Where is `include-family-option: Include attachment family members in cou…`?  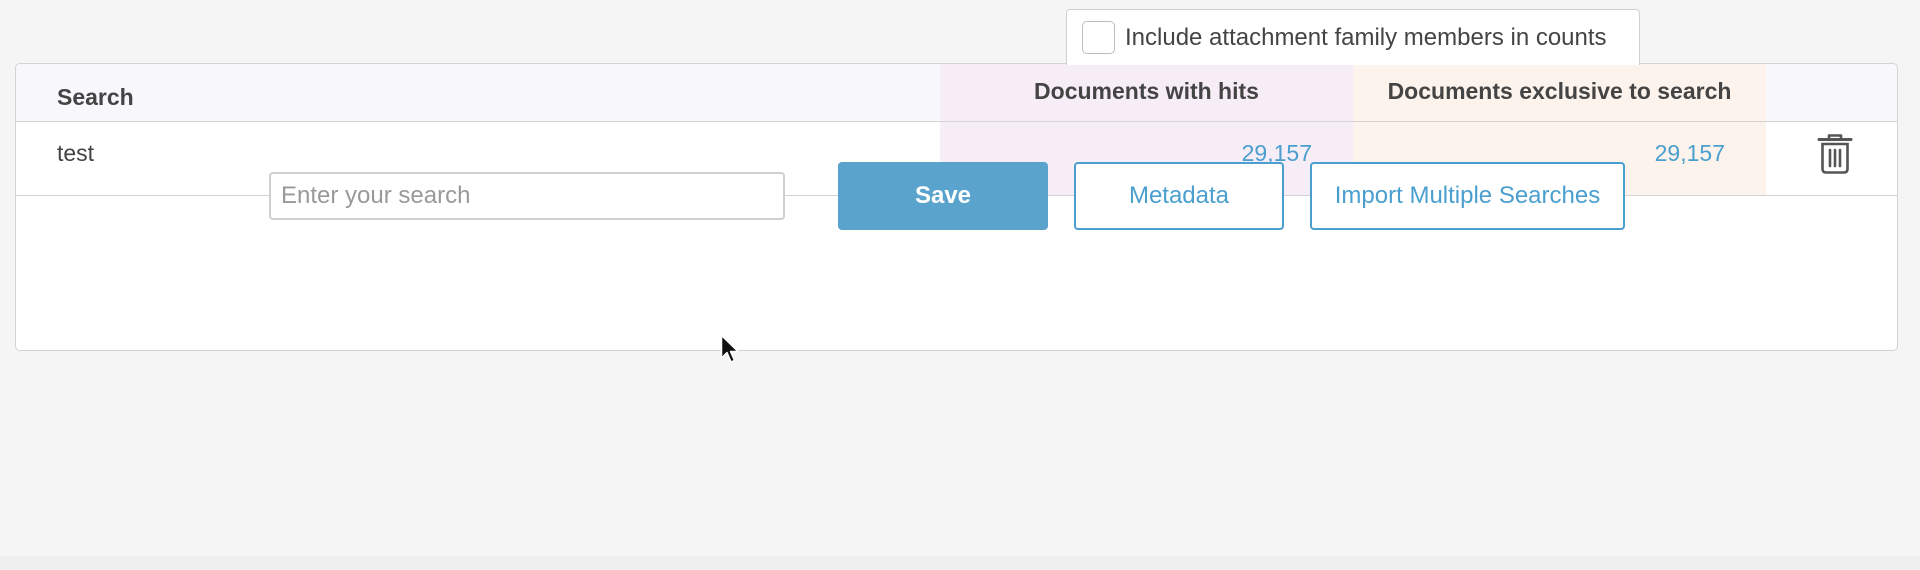 include-family-option: Include attachment family members in cou… is located at coordinates (1353, 37).